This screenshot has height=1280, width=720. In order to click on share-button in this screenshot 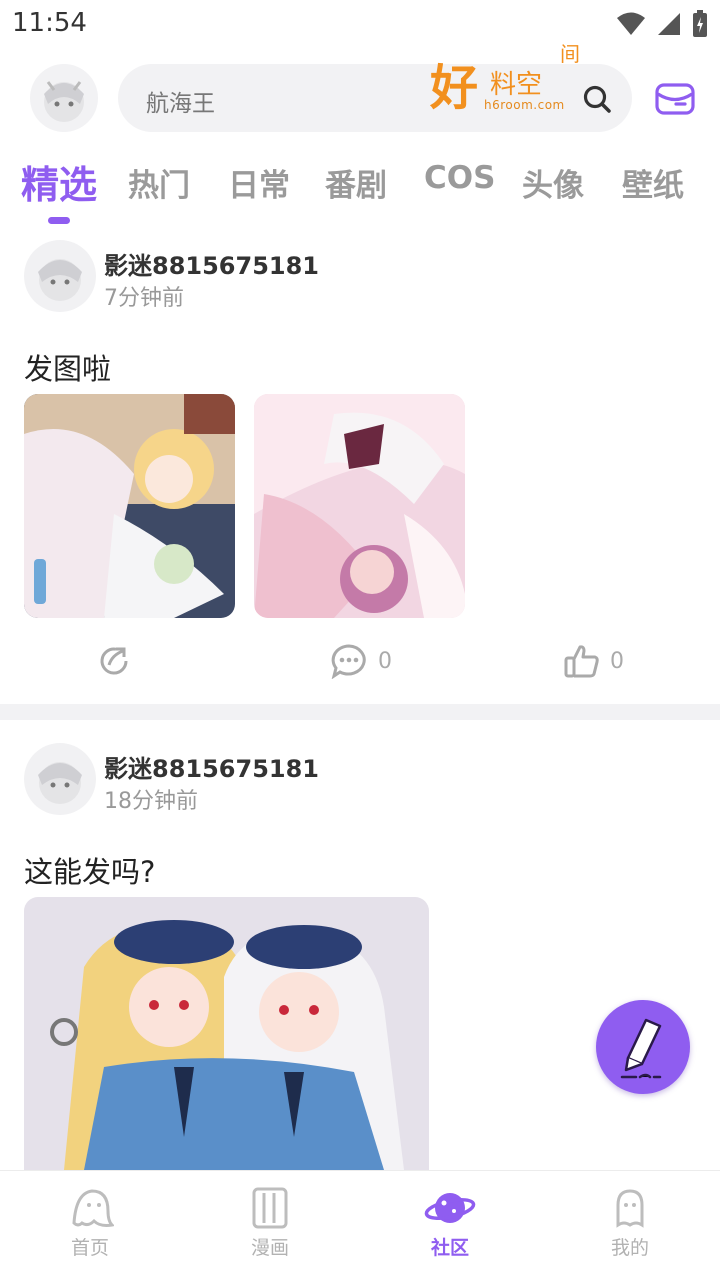, I will do `click(114, 661)`.